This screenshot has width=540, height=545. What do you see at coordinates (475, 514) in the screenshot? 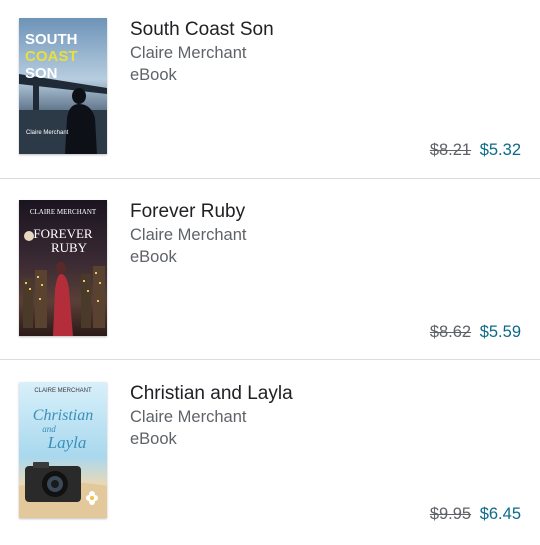
I see `price-group: $9.95 $6.45` at bounding box center [475, 514].